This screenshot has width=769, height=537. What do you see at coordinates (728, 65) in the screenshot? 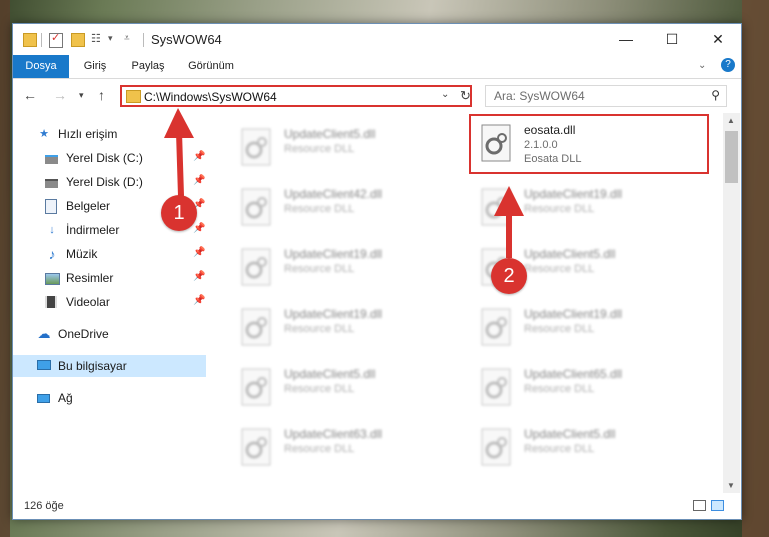
I see `help-icon: ?` at bounding box center [728, 65].